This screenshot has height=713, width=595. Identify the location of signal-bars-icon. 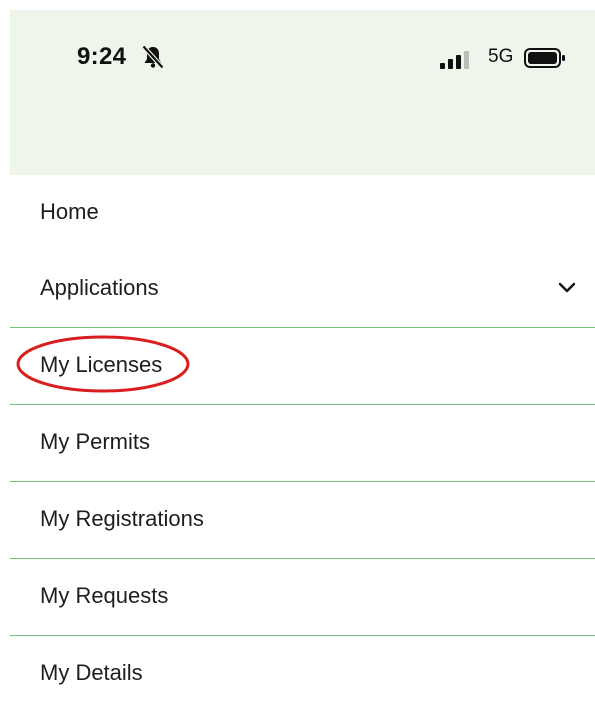
(454, 60).